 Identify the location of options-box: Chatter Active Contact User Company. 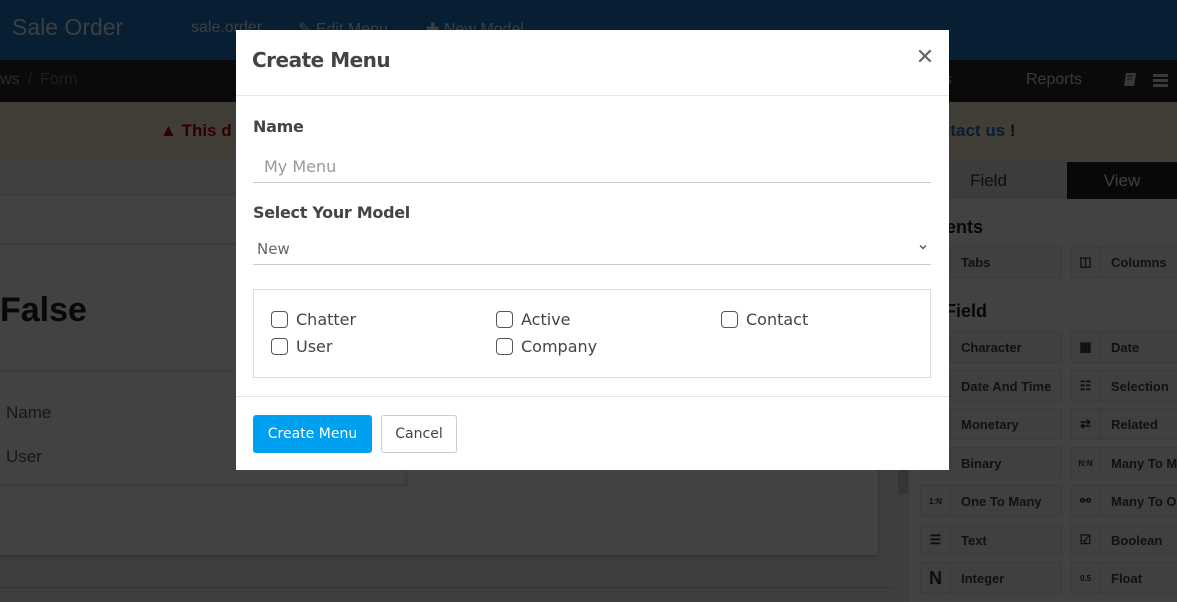
(592, 333).